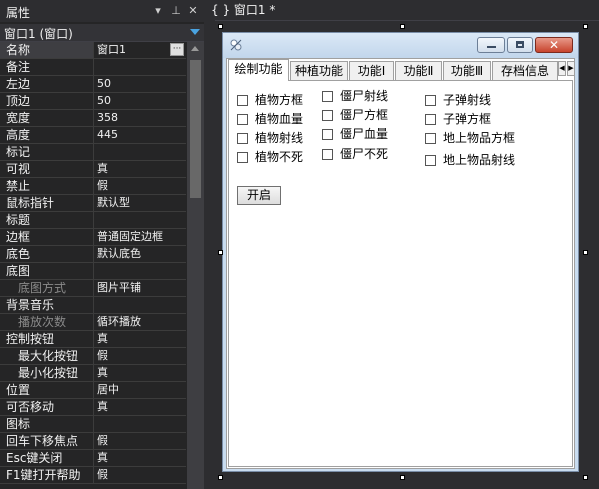  Describe the element at coordinates (491, 45) in the screenshot. I see `minimize-button` at that location.